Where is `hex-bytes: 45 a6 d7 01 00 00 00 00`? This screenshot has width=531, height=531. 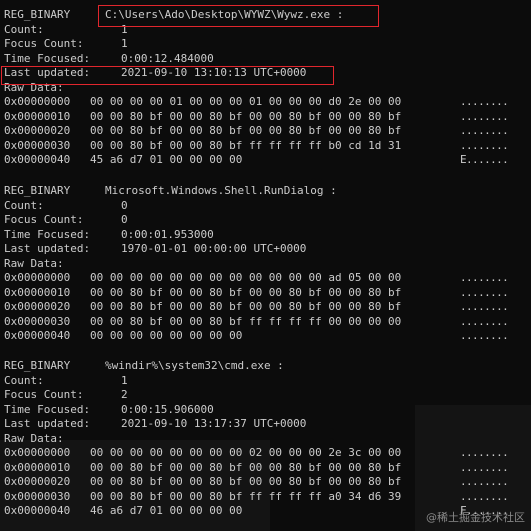 hex-bytes: 45 a6 d7 01 00 00 00 00 is located at coordinates (166, 159).